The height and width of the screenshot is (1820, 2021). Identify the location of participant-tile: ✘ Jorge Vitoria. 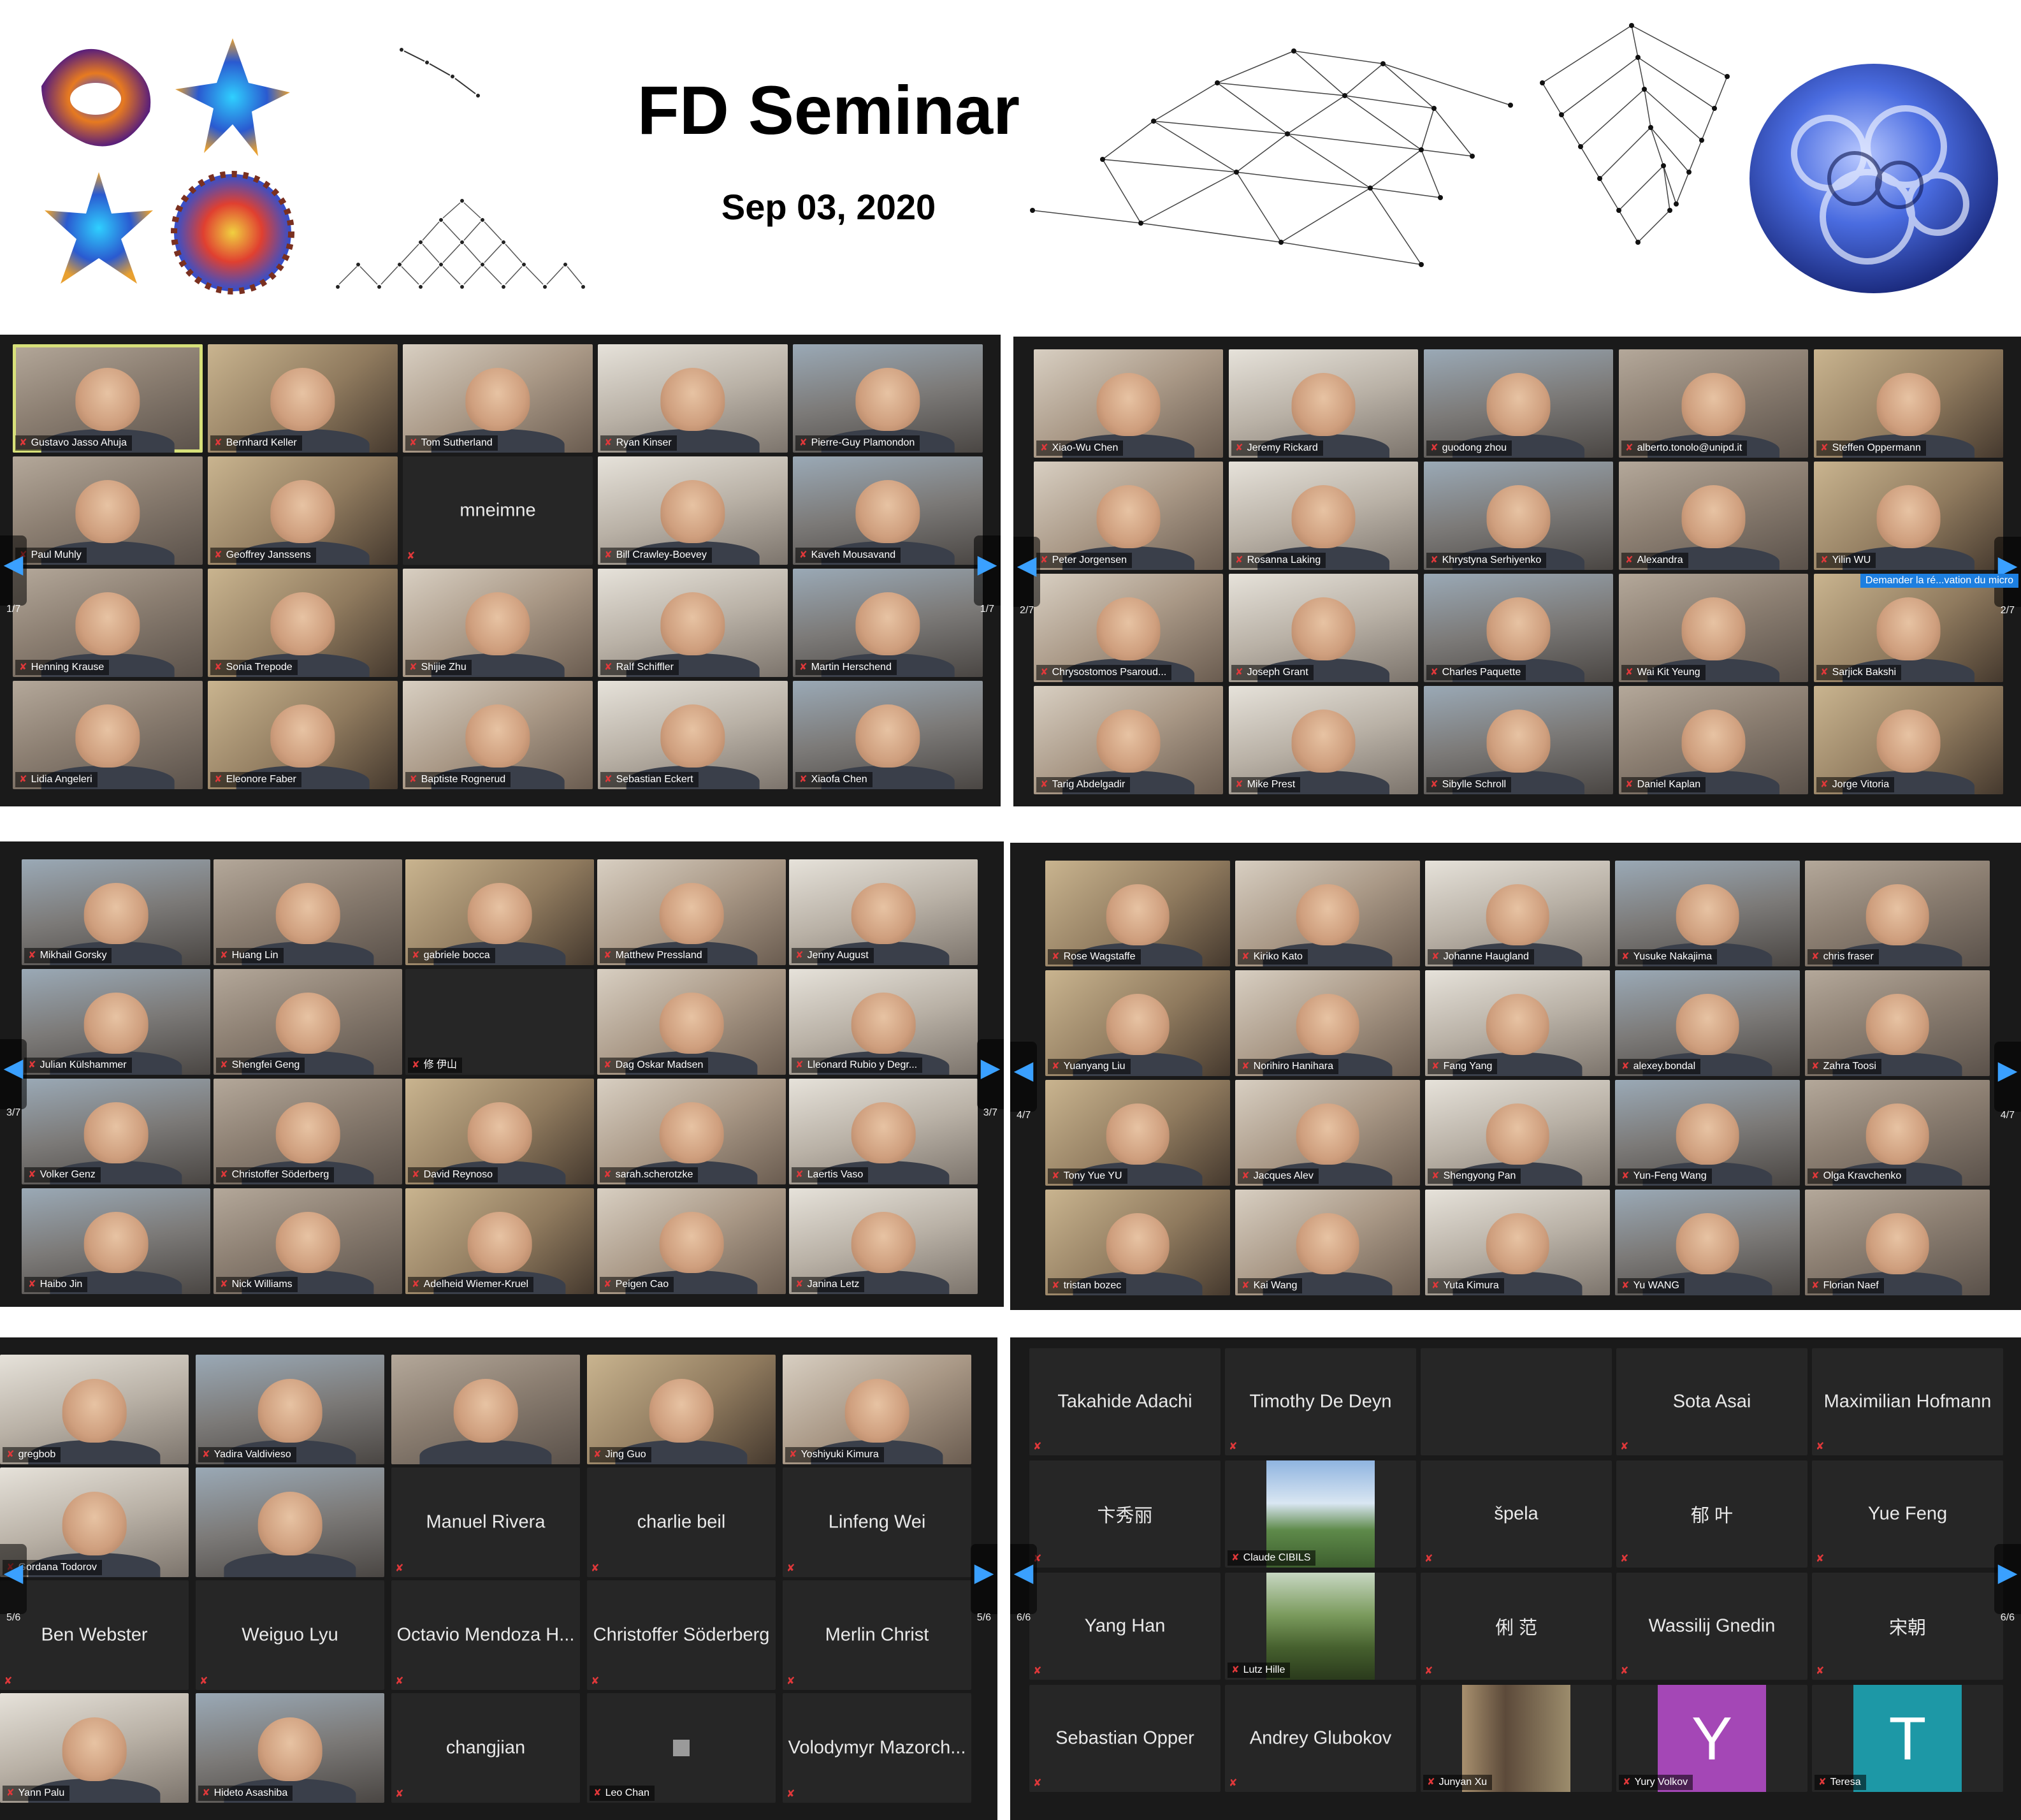
(1908, 740).